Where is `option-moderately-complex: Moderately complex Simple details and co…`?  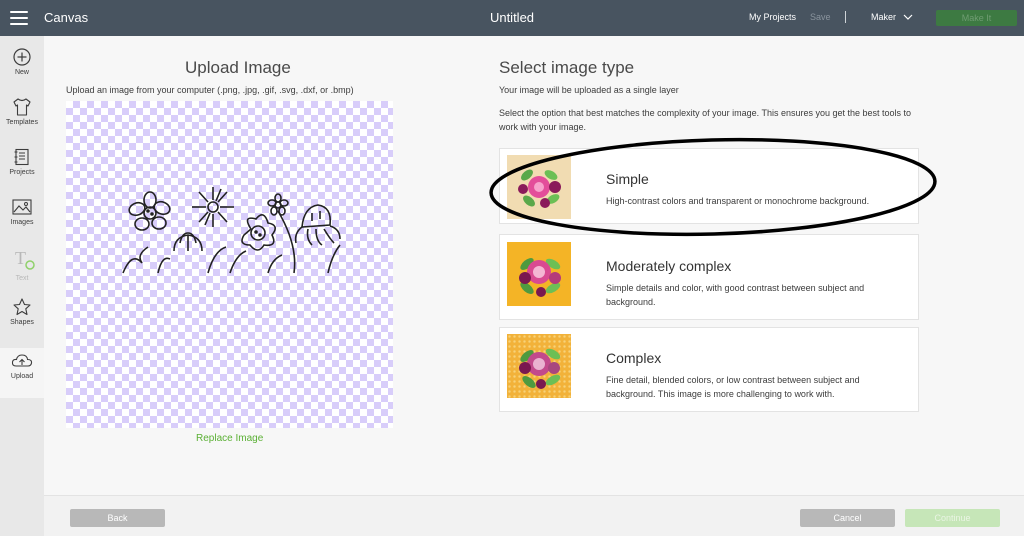
option-moderately-complex: Moderately complex Simple details and co… is located at coordinates (709, 277).